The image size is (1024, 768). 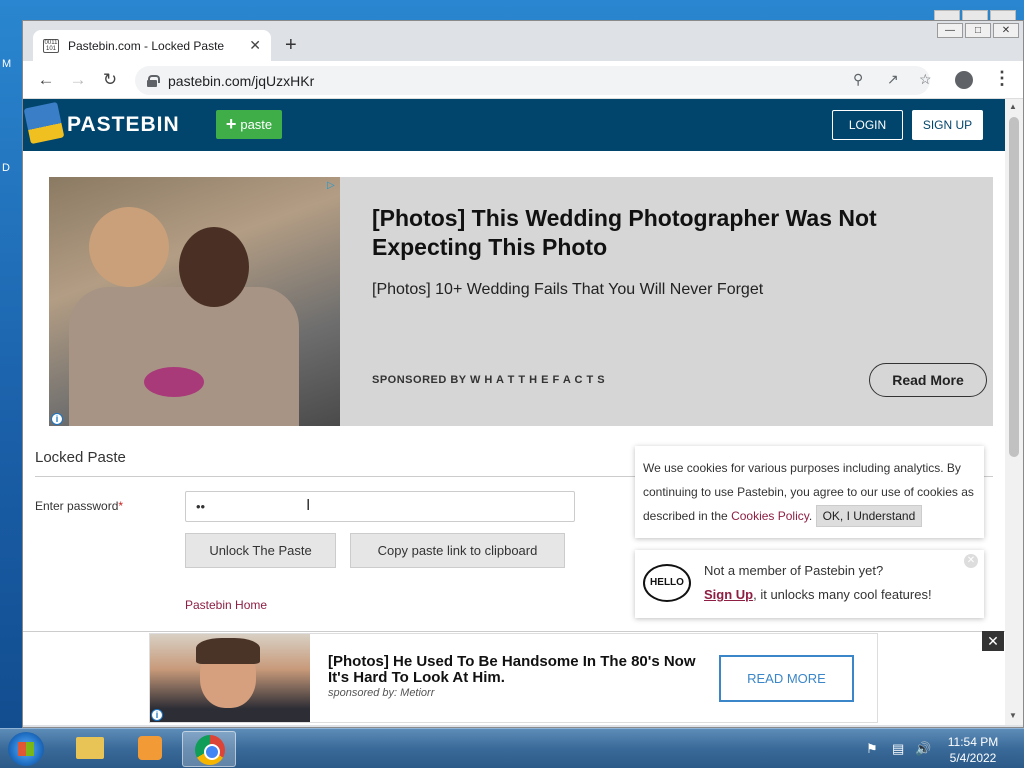 What do you see at coordinates (228, 651) in the screenshot?
I see `ad-photo-hair` at bounding box center [228, 651].